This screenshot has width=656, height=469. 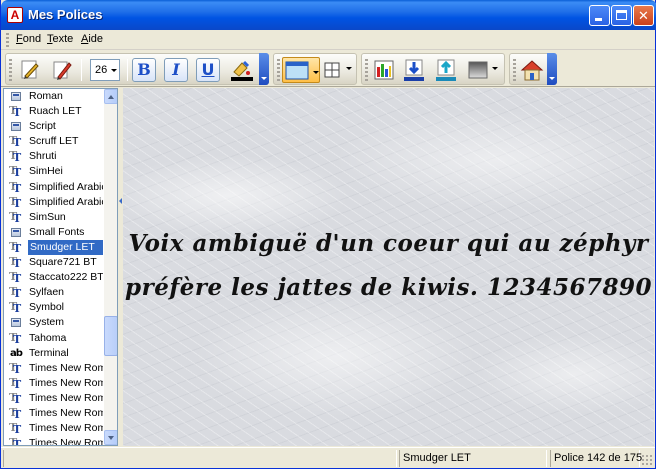 What do you see at coordinates (240, 70) in the screenshot?
I see `font-color-button` at bounding box center [240, 70].